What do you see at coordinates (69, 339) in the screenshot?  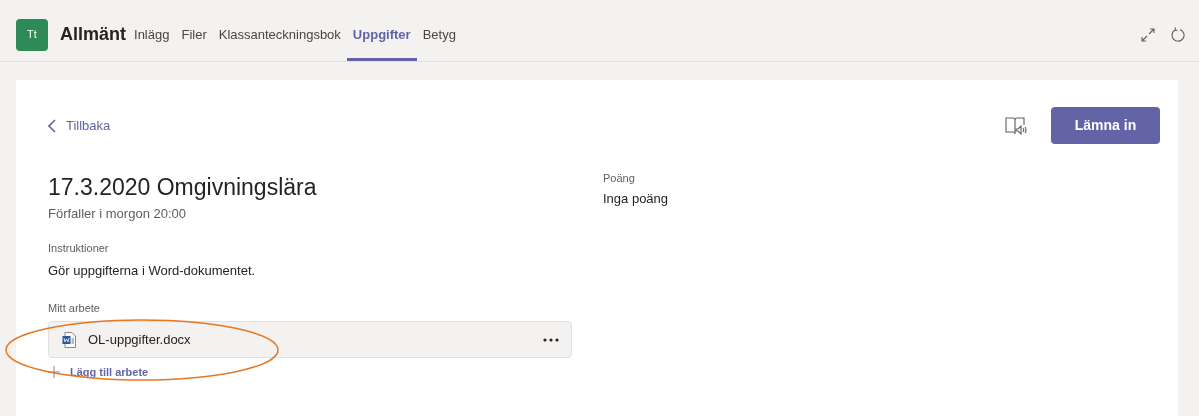 I see `word-file-icon` at bounding box center [69, 339].